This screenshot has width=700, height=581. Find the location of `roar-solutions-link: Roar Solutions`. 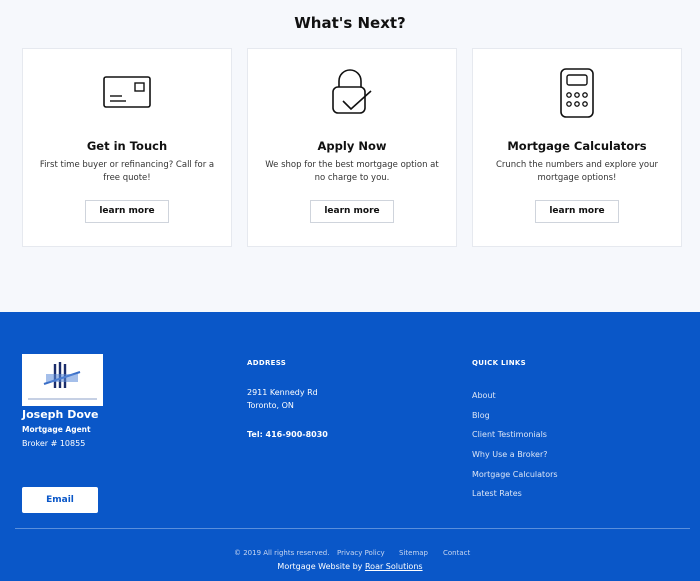

roar-solutions-link: Roar Solutions is located at coordinates (394, 566).